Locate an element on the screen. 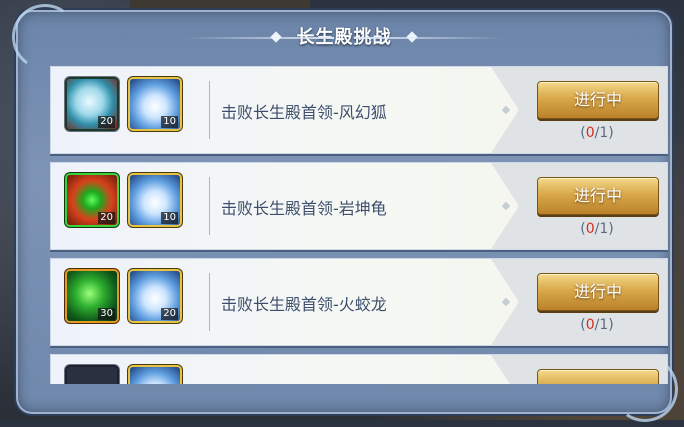 This screenshot has width=684, height=427. orb-icon: 20 is located at coordinates (92, 200).